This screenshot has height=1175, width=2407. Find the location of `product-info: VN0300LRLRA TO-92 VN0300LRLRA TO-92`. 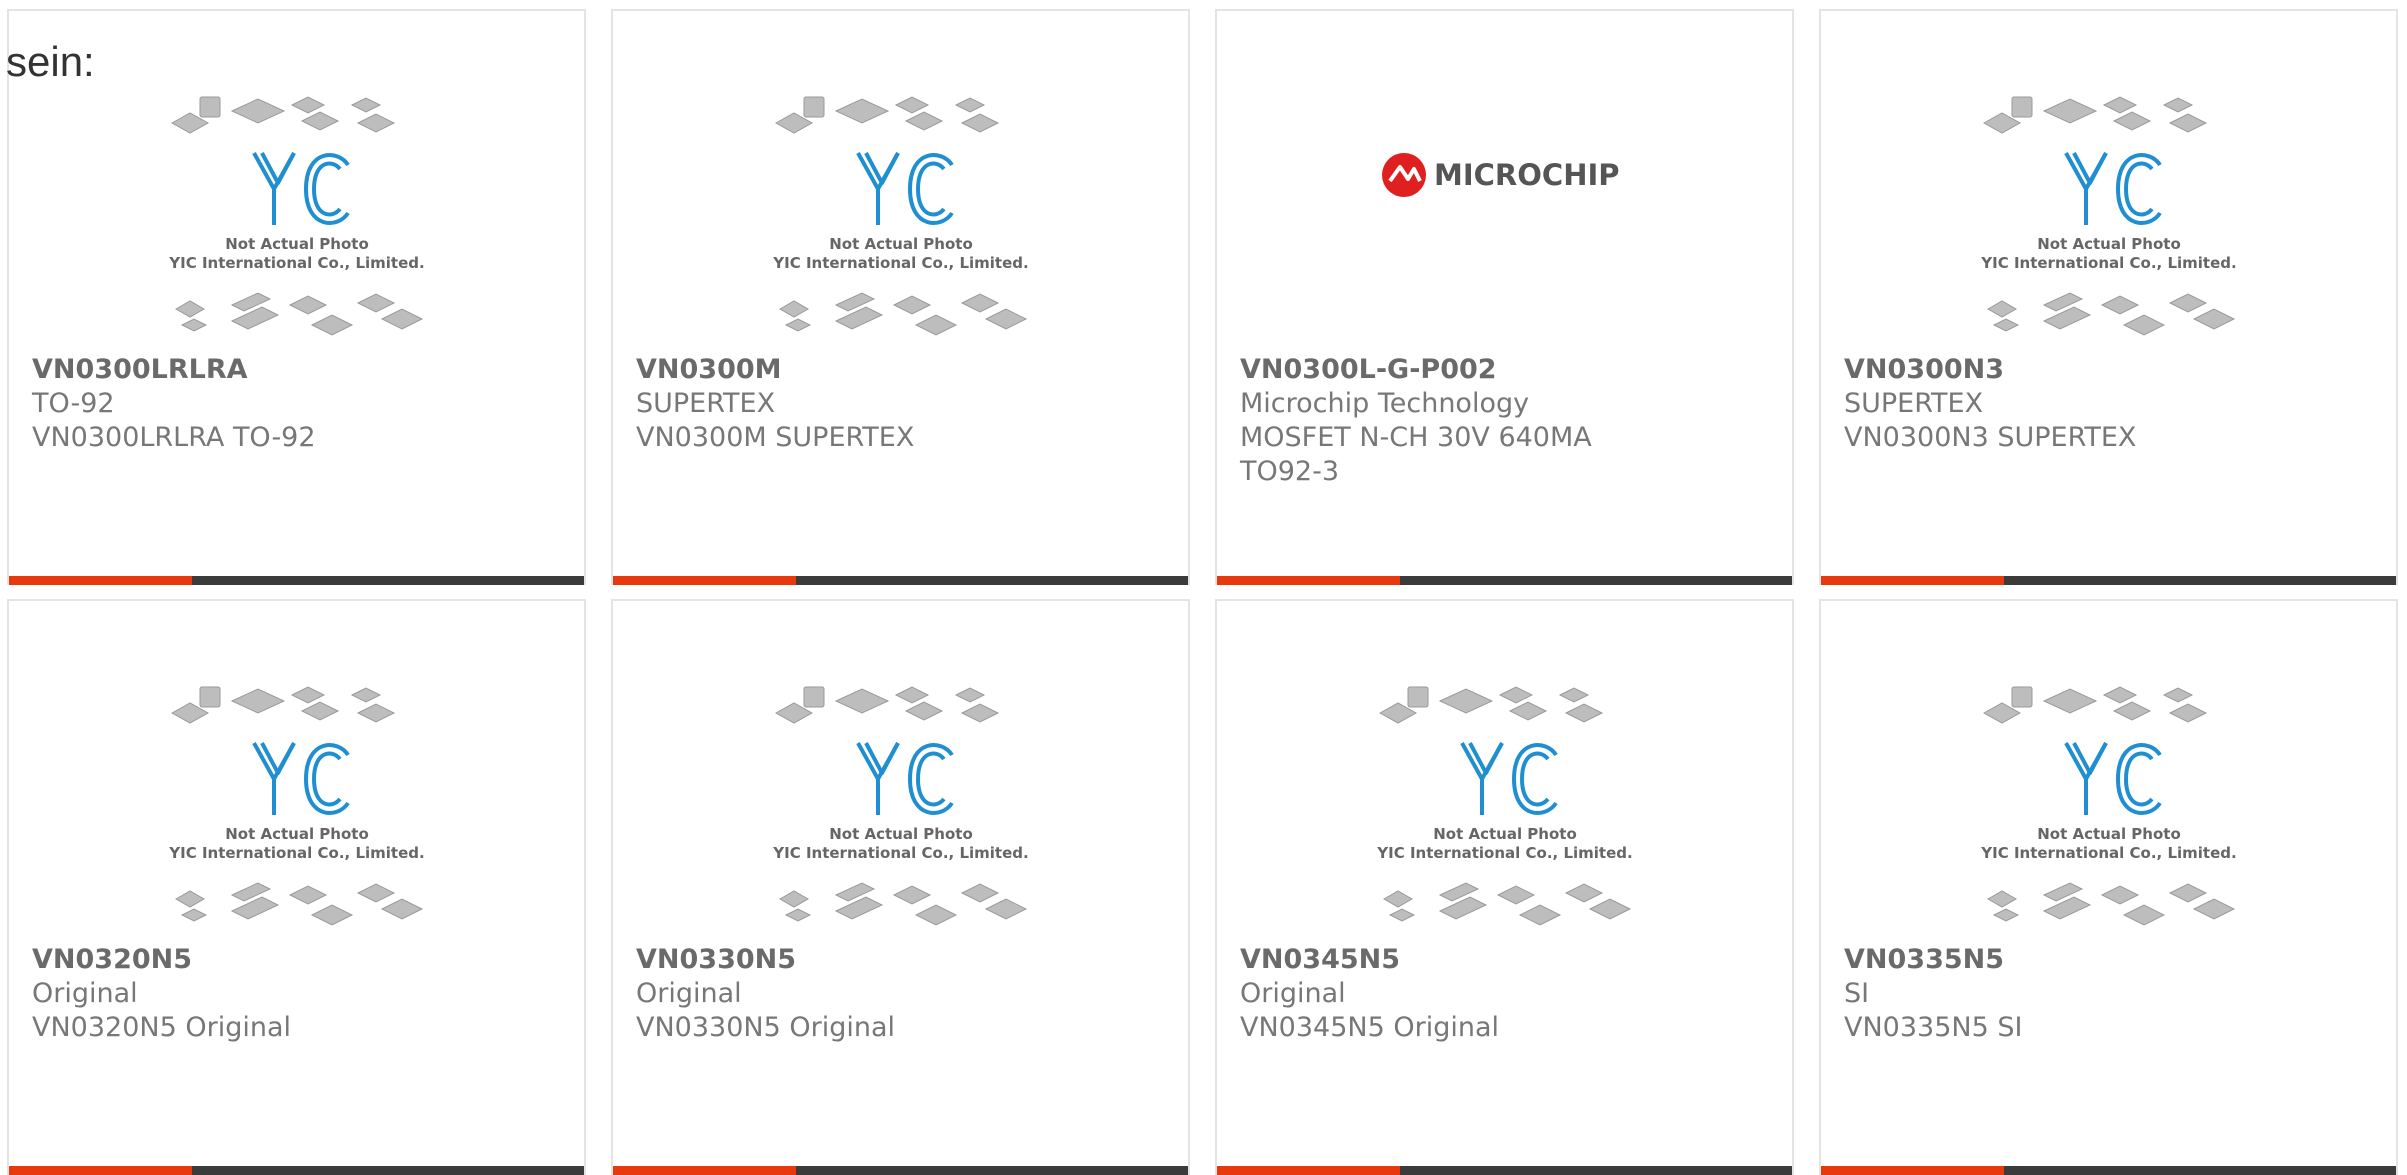

product-info: VN0300LRLRA TO-92 VN0300LRLRA TO-92 is located at coordinates (252, 404).